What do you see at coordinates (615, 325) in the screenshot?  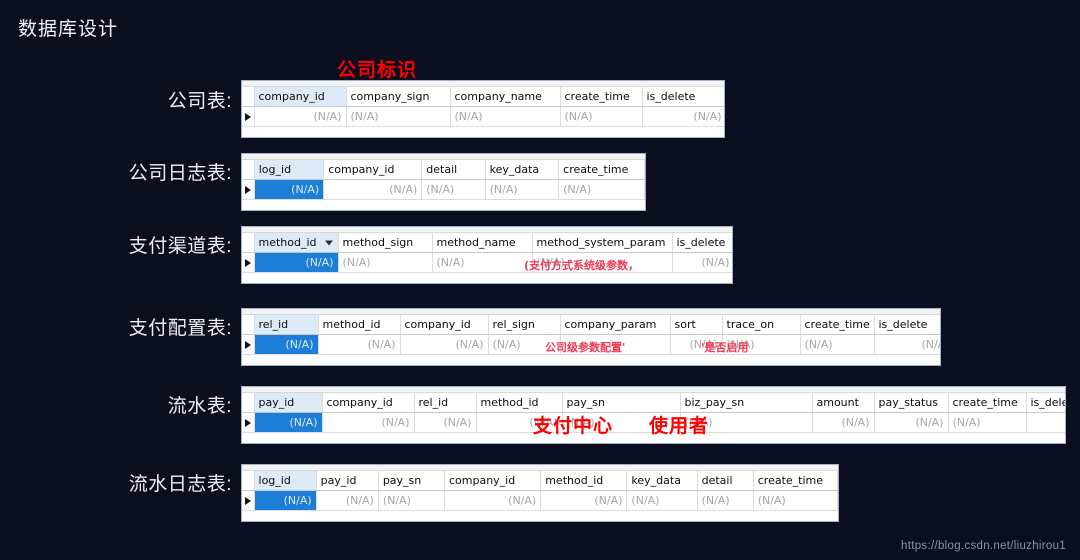 I see `column-header-company-param: company_param` at bounding box center [615, 325].